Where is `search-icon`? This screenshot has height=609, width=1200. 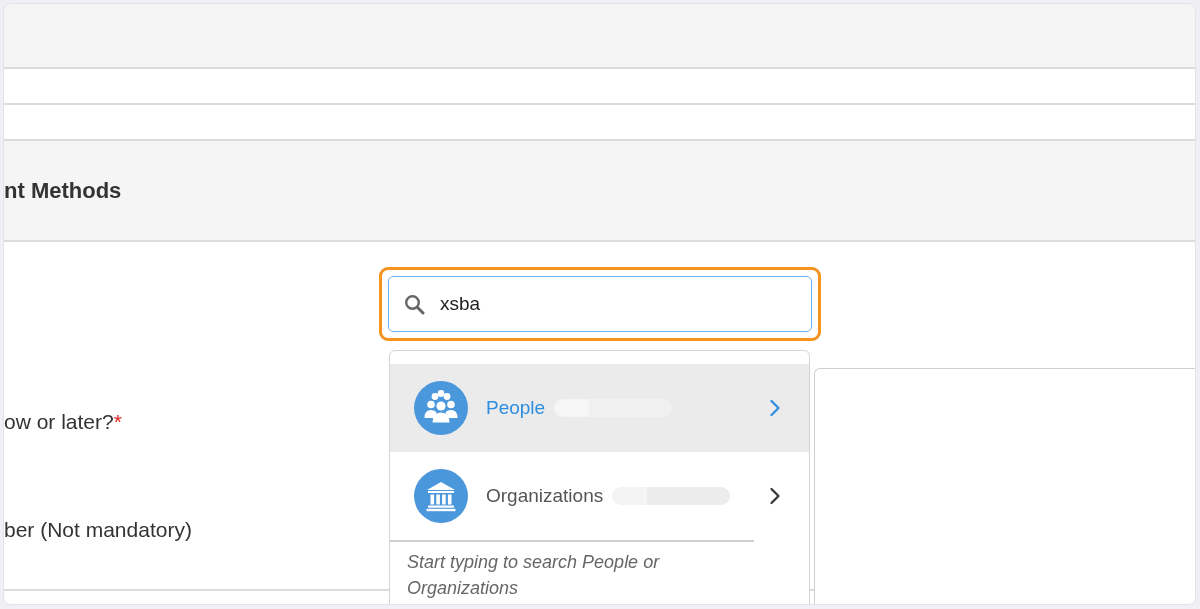 search-icon is located at coordinates (414, 304).